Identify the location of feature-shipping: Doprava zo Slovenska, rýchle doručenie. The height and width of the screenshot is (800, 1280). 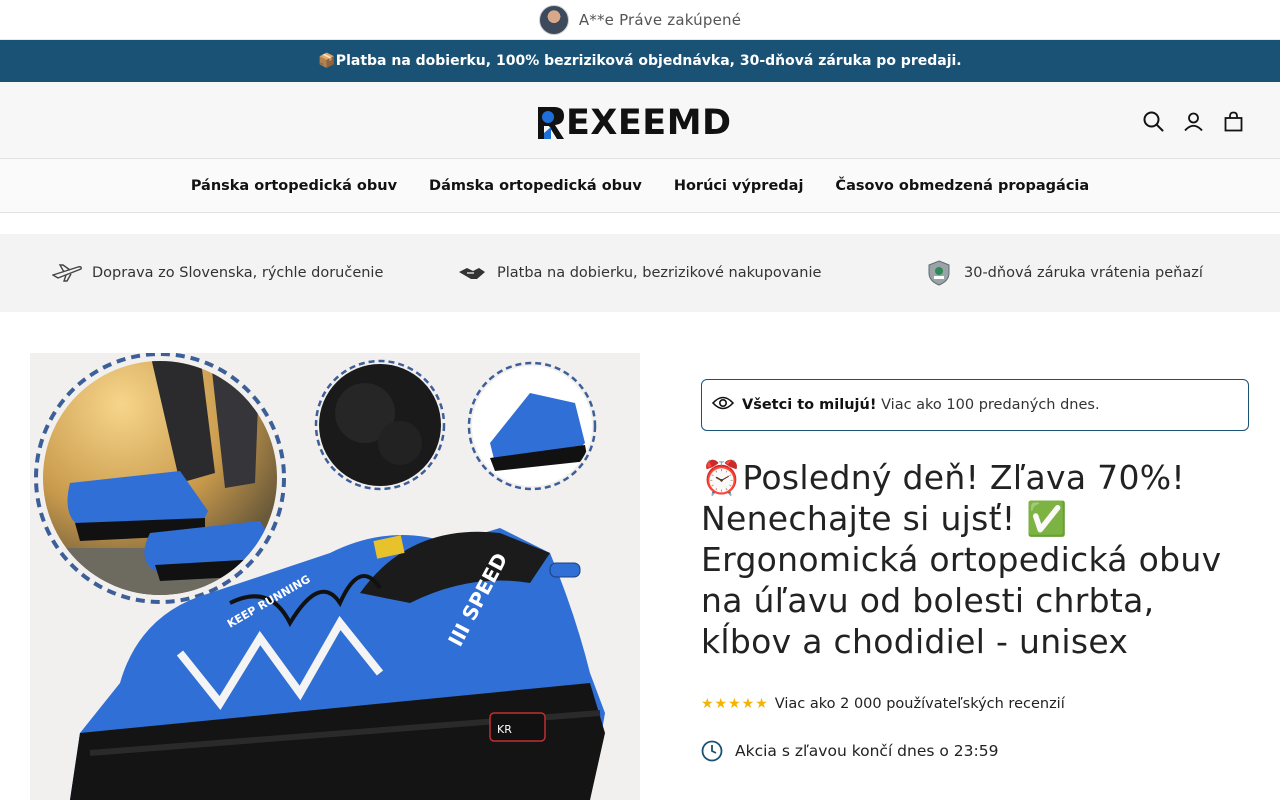
(217, 273).